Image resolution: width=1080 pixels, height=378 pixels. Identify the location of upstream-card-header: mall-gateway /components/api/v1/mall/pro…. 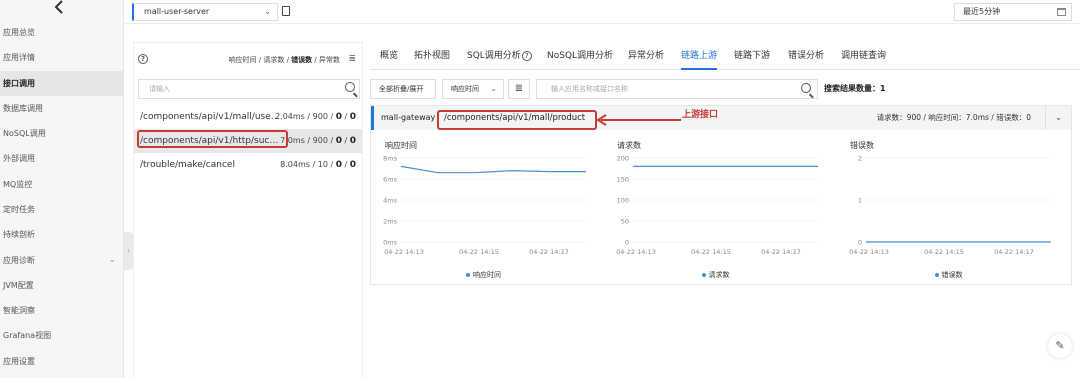
(721, 118).